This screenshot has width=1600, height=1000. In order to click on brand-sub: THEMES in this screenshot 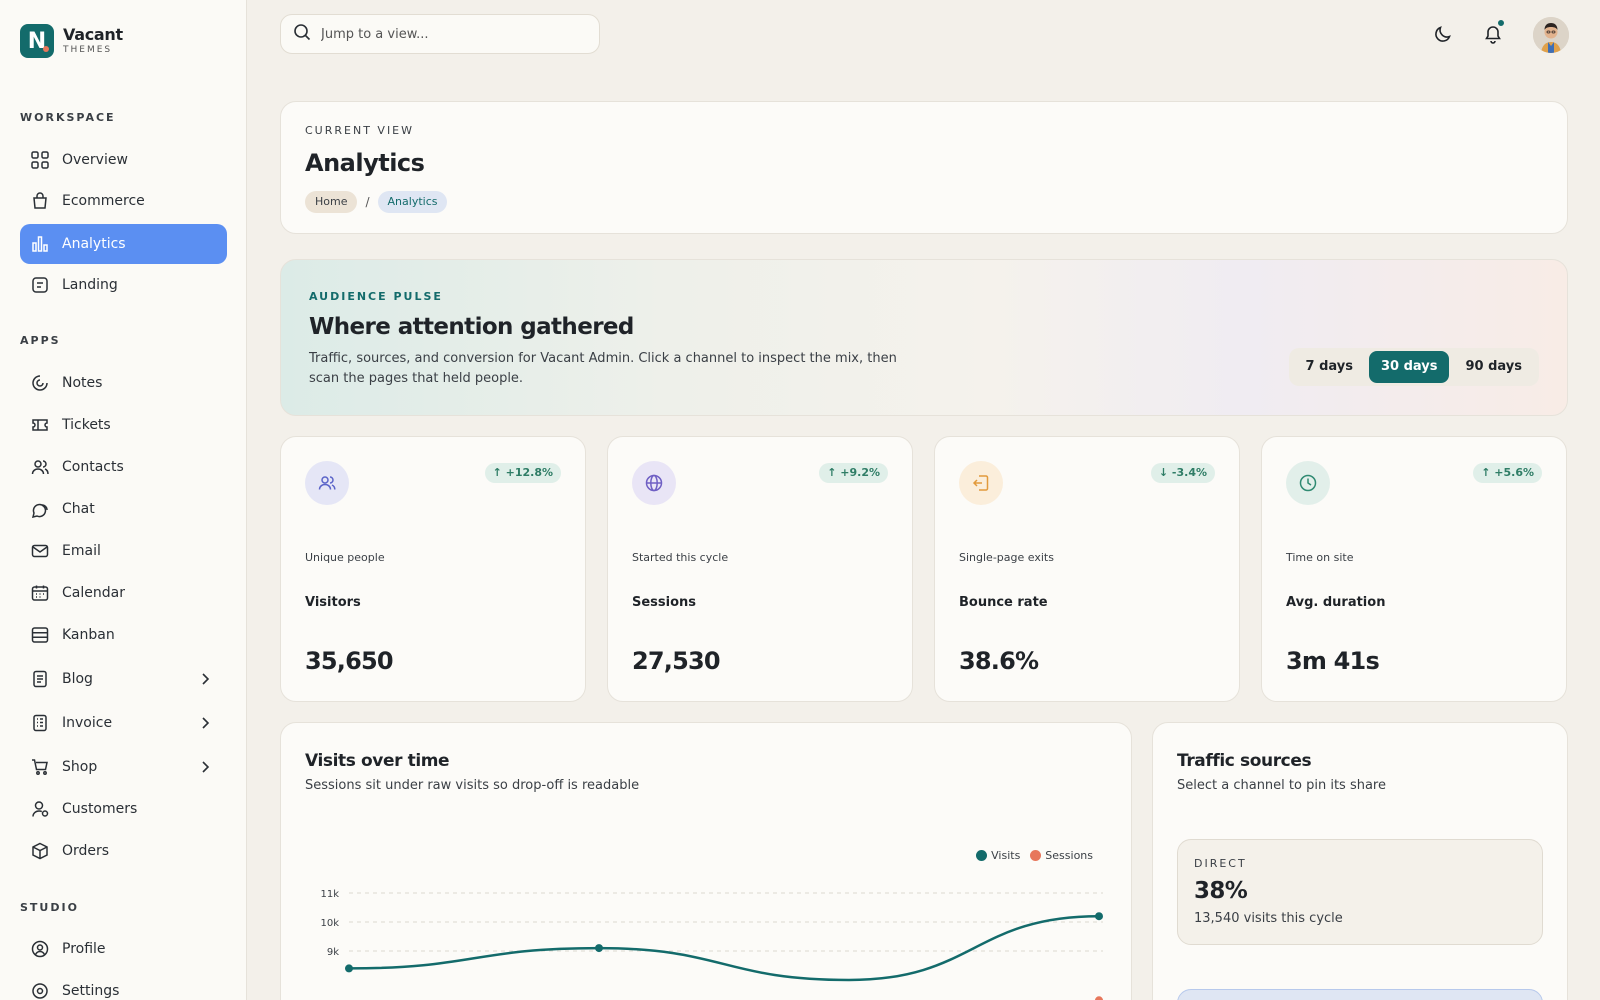, I will do `click(88, 50)`.